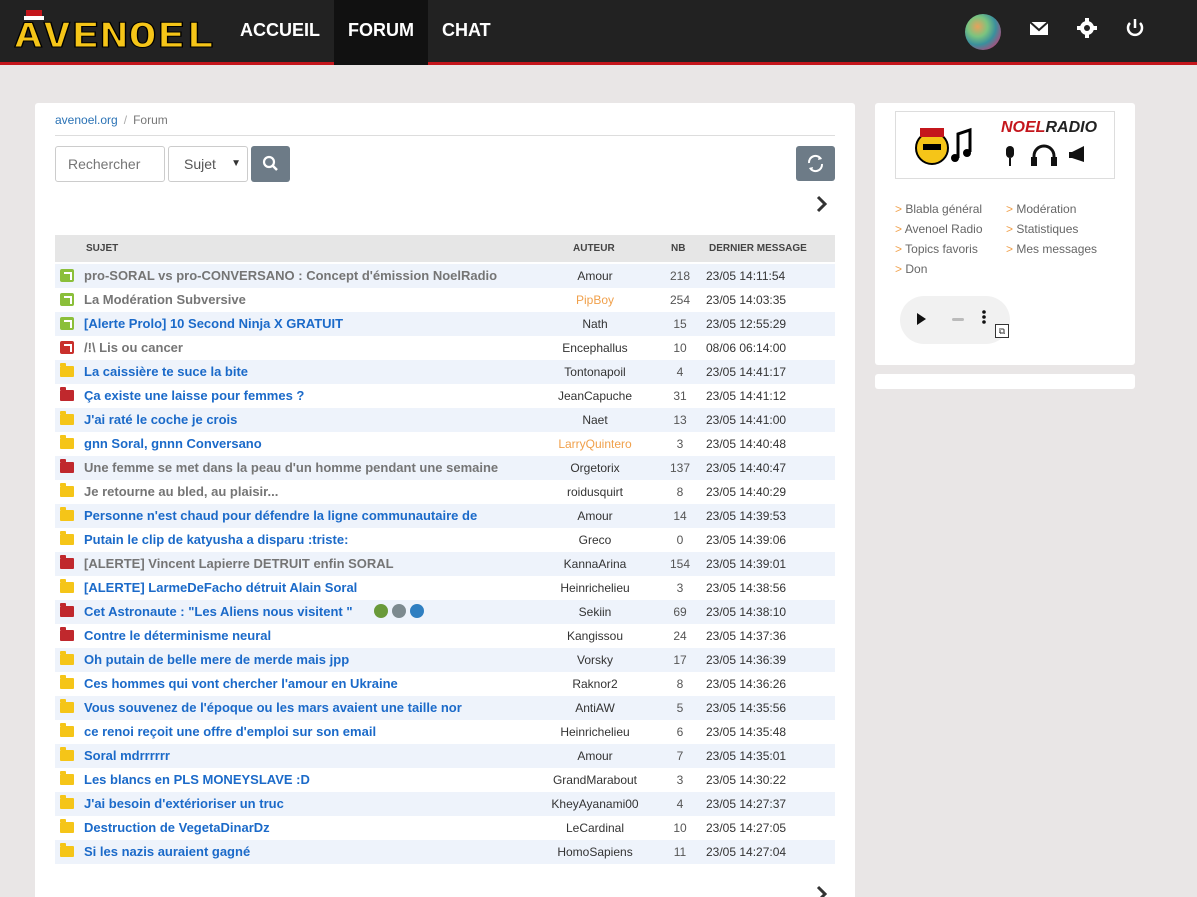  Describe the element at coordinates (936, 249) in the screenshot. I see `sidebar-item-topics-favoris: > Topics favoris` at that location.